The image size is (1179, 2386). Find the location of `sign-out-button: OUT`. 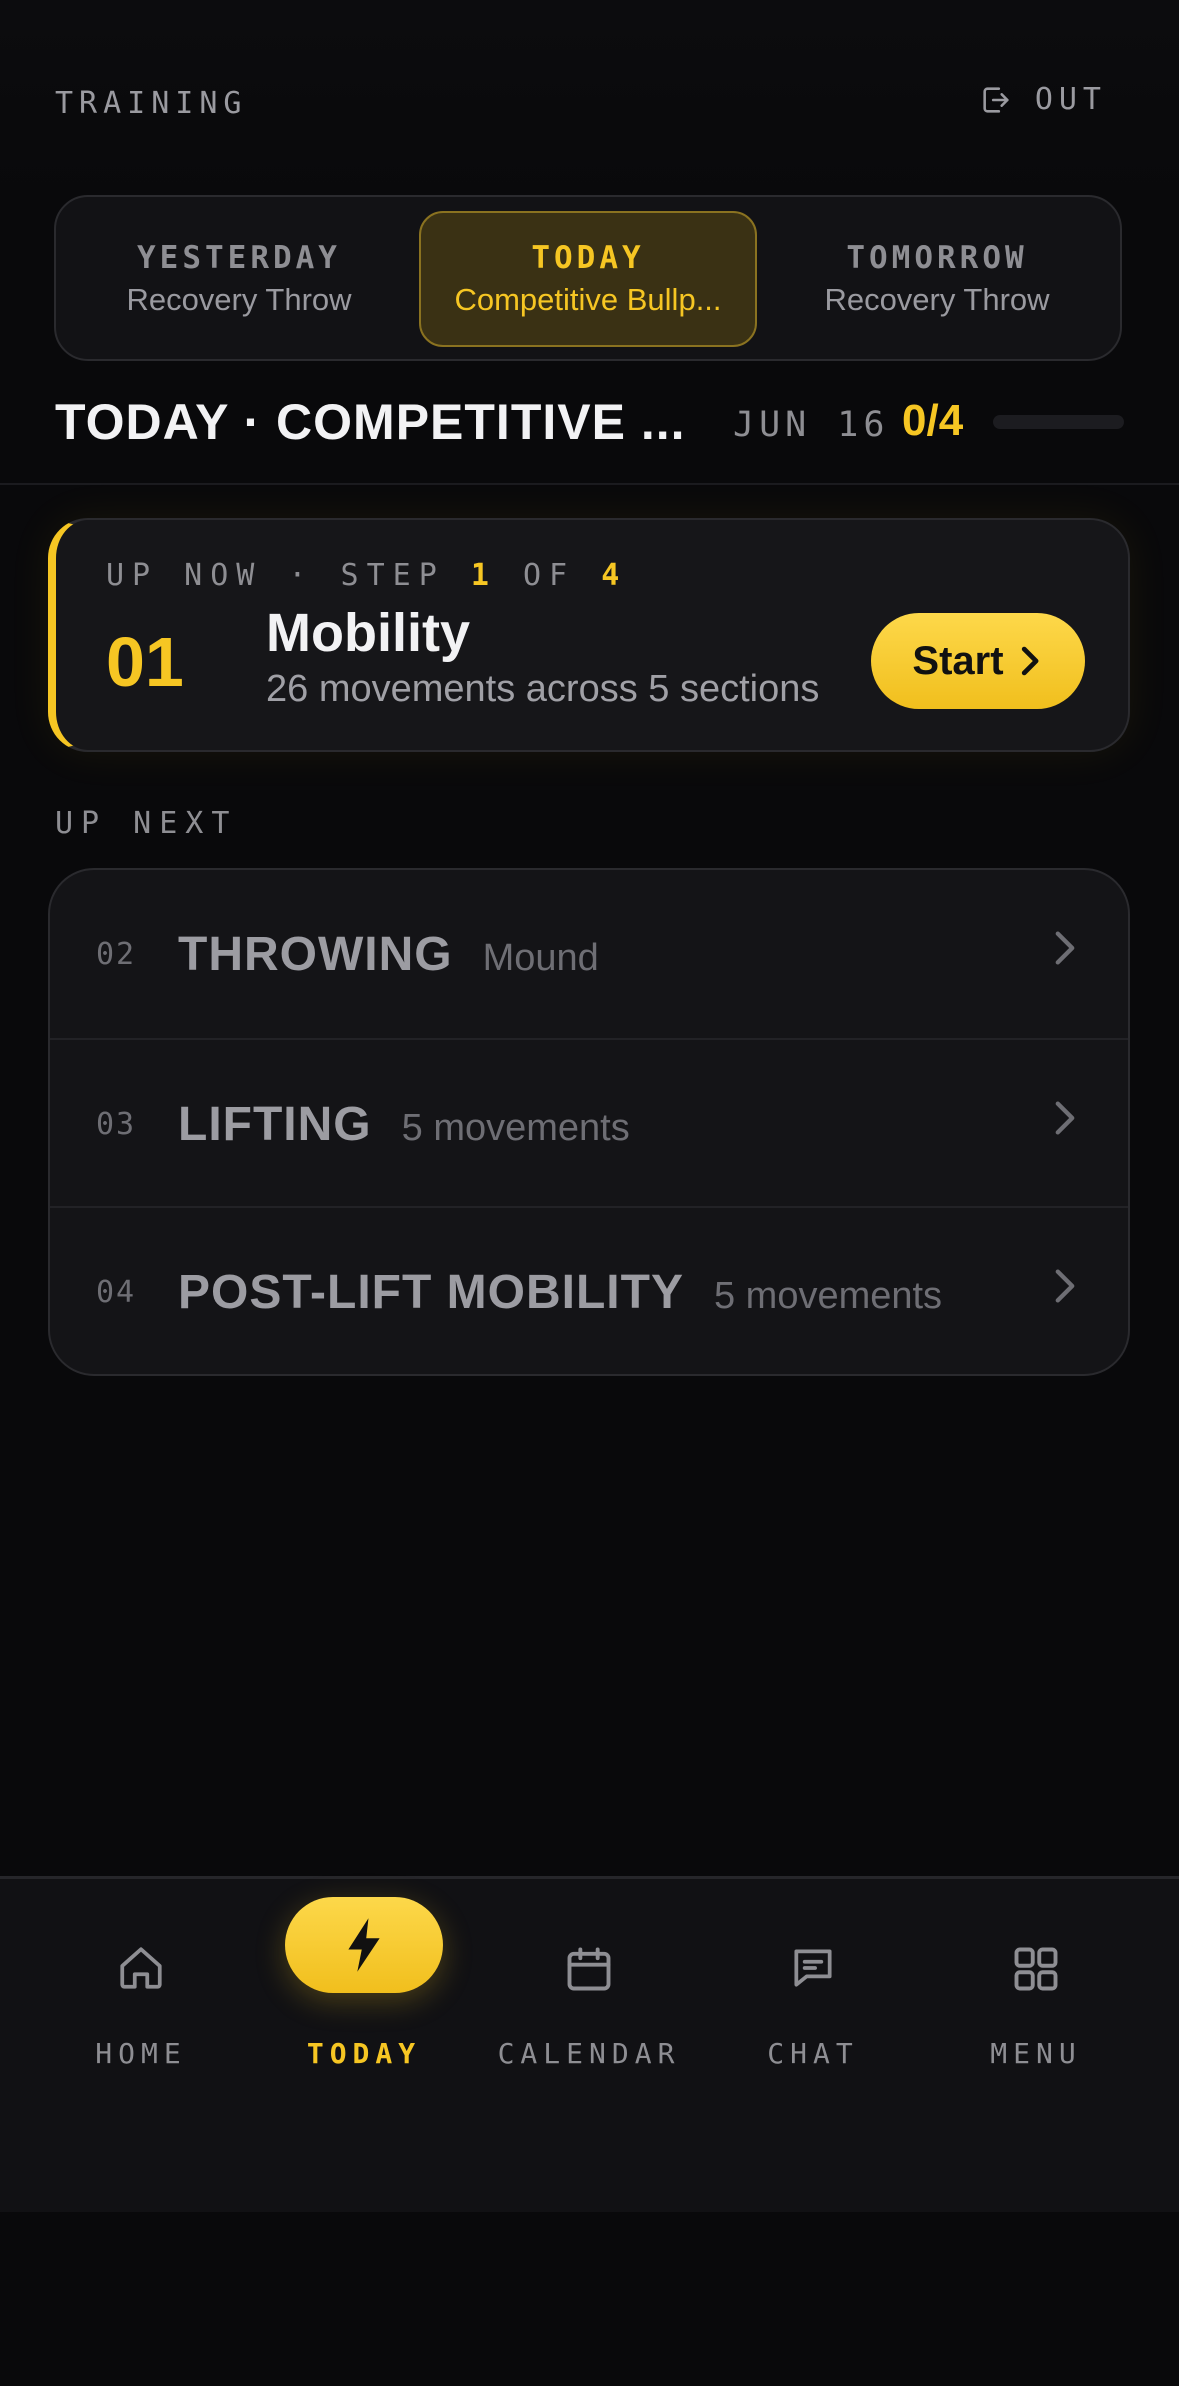

sign-out-button: OUT is located at coordinates (1043, 99).